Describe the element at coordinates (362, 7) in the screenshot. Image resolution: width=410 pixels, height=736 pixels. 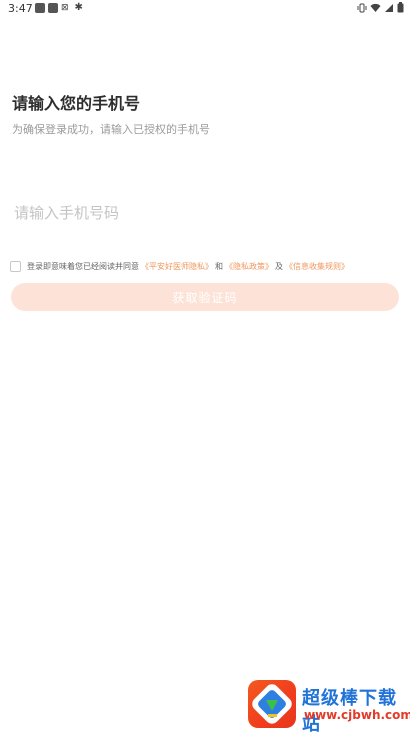
I see `vibrate-icon` at that location.